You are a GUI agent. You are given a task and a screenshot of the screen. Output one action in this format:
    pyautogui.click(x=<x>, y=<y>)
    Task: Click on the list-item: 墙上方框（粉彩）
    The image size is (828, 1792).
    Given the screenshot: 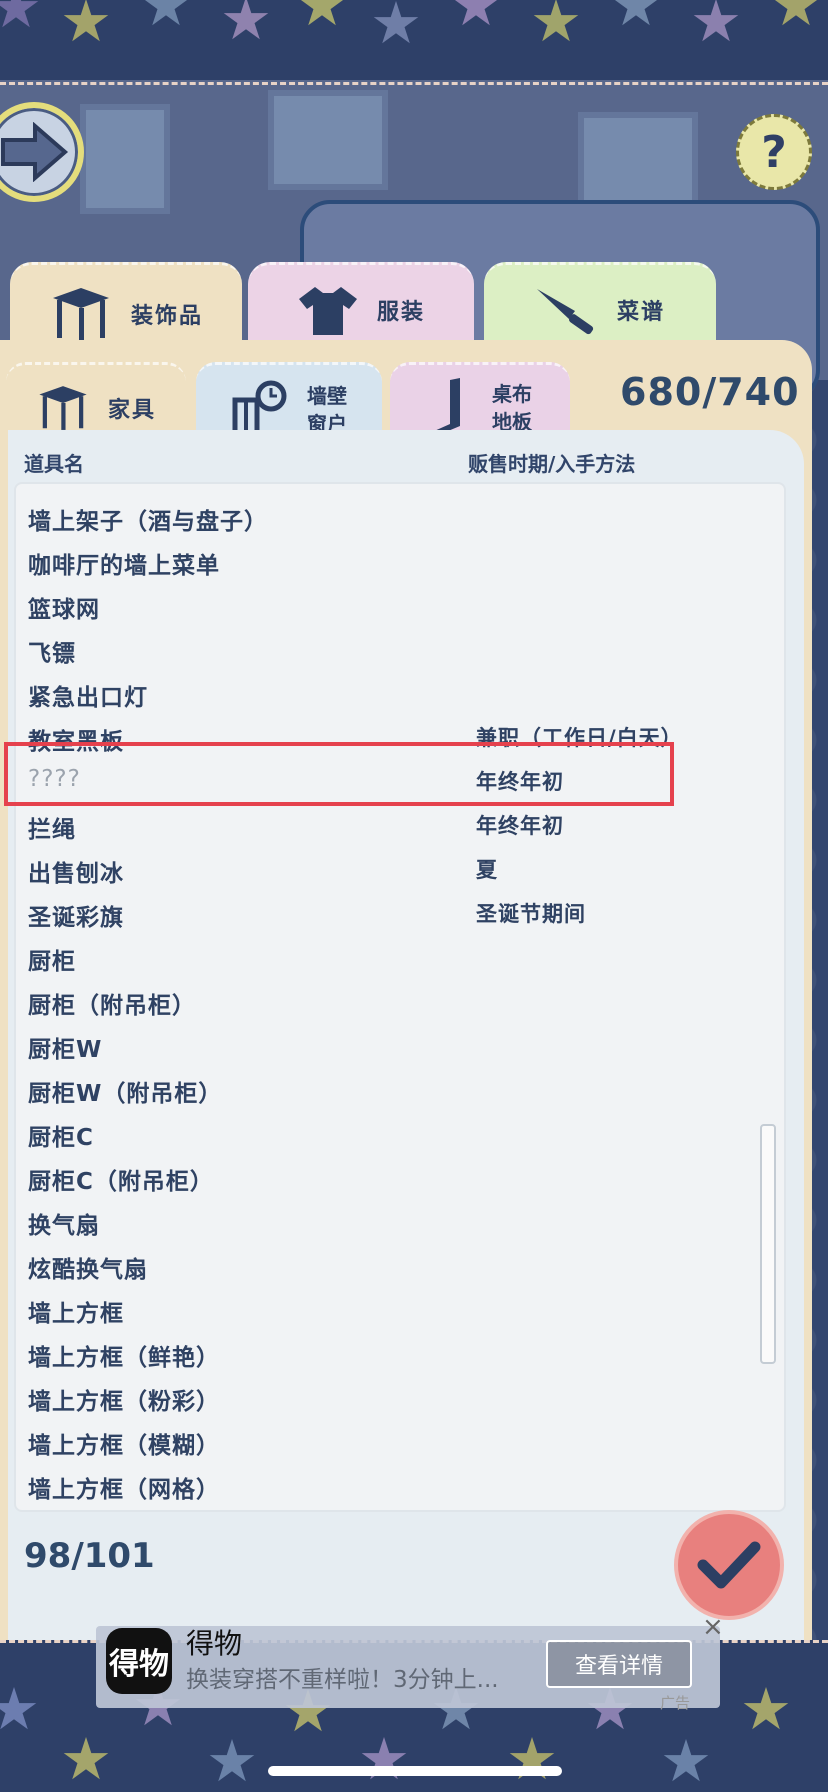 What is the action you would take?
    pyautogui.click(x=398, y=1398)
    